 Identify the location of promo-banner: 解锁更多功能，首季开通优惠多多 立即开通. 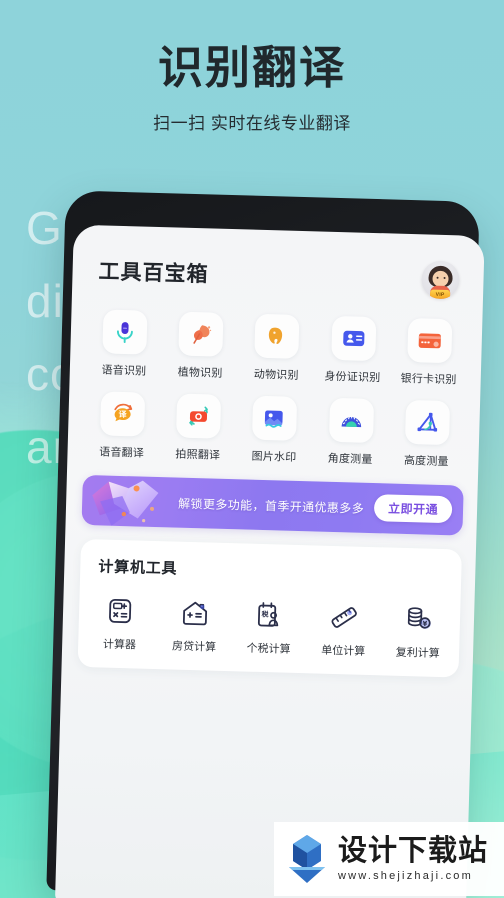
(272, 505).